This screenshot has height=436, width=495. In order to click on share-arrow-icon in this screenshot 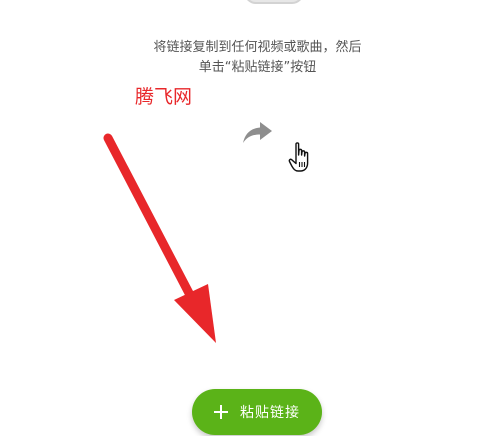, I will do `click(257, 132)`.